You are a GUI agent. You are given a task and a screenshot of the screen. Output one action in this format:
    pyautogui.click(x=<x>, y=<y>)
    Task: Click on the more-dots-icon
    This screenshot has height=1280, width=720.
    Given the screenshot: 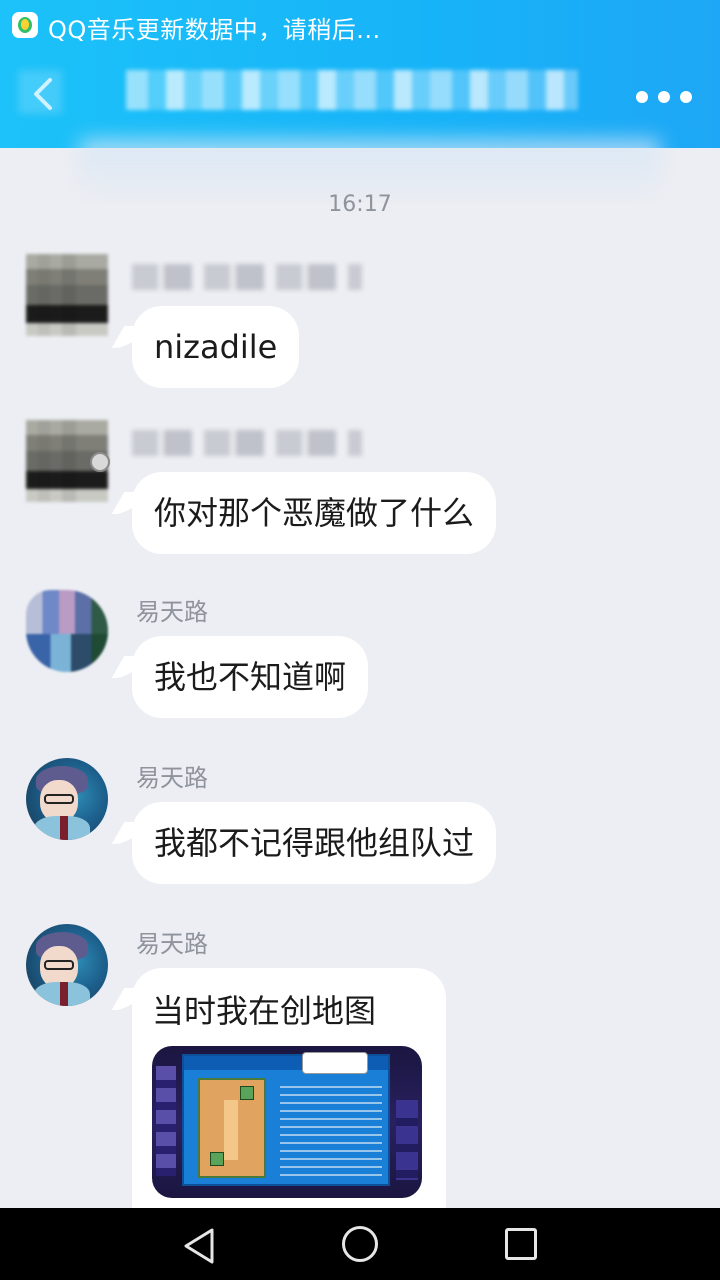 What is the action you would take?
    pyautogui.click(x=664, y=97)
    